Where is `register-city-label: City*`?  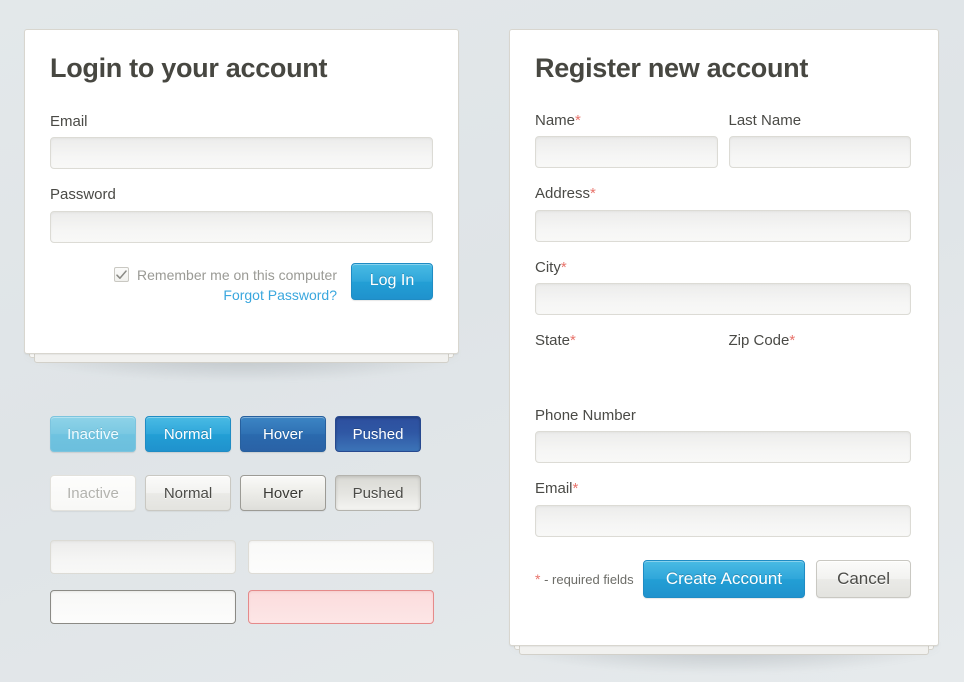
register-city-label: City* is located at coordinates (551, 267).